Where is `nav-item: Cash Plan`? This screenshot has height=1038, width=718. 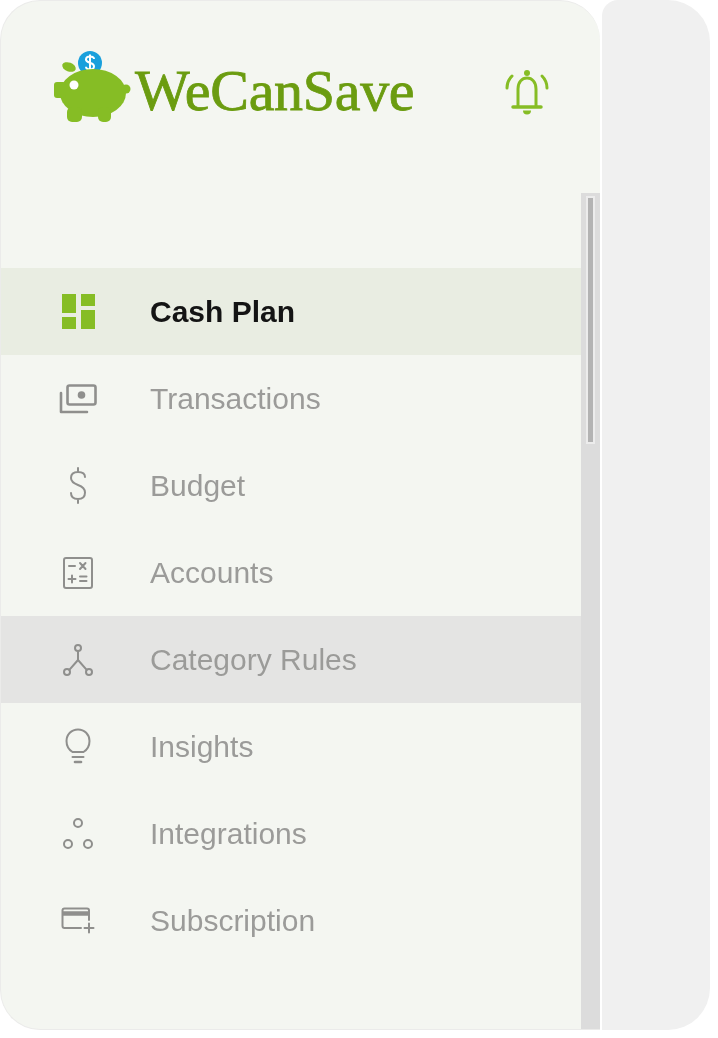
nav-item: Cash Plan is located at coordinates (291, 311).